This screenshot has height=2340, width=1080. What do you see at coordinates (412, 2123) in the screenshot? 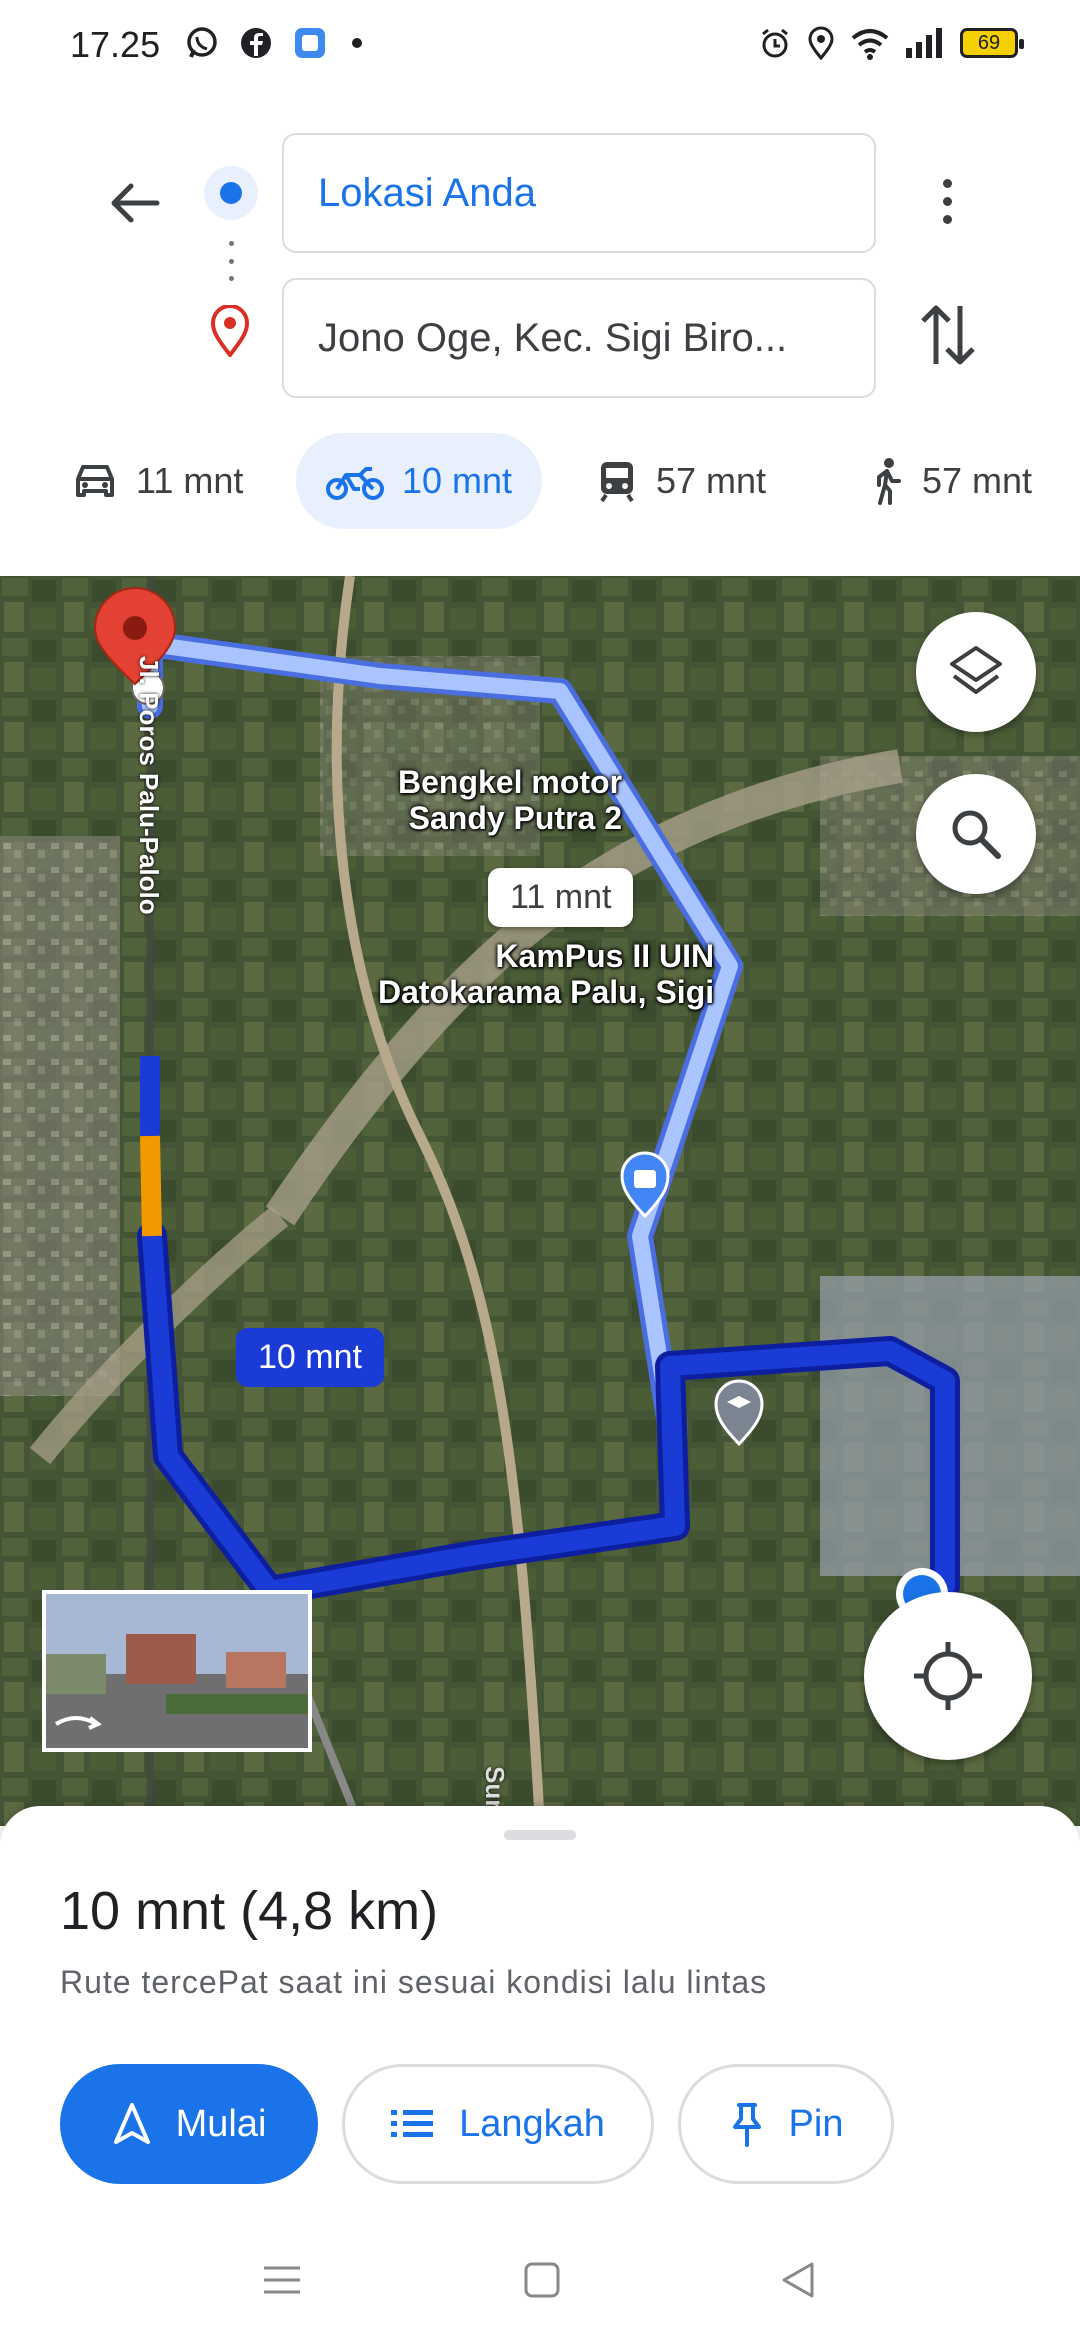
I see `list-icon` at bounding box center [412, 2123].